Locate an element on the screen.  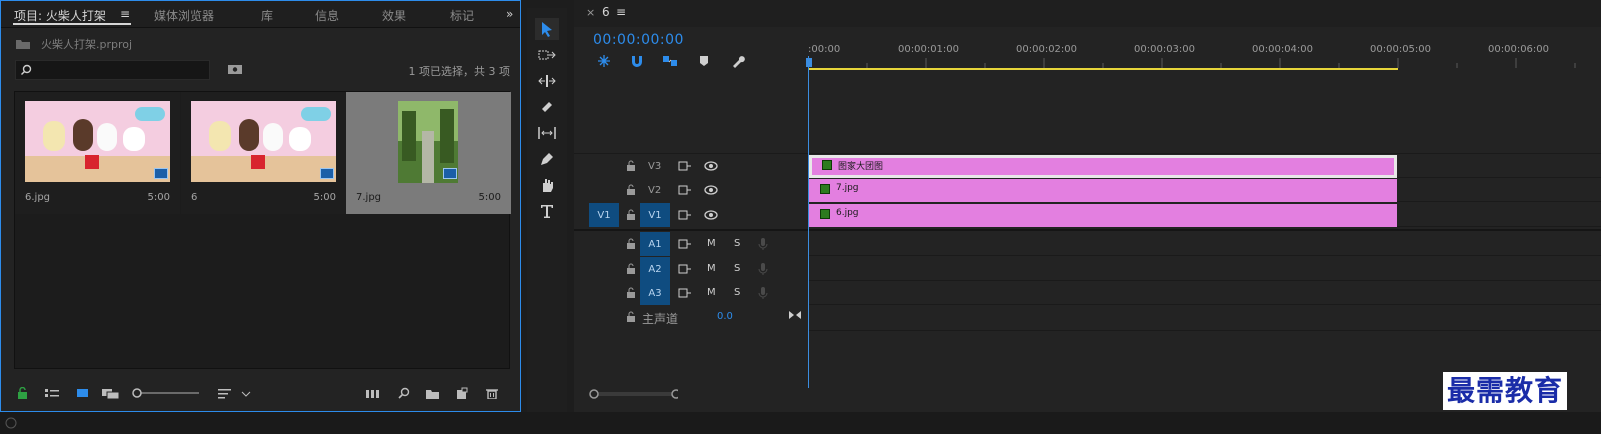
pen-icon is located at coordinates (547, 159).